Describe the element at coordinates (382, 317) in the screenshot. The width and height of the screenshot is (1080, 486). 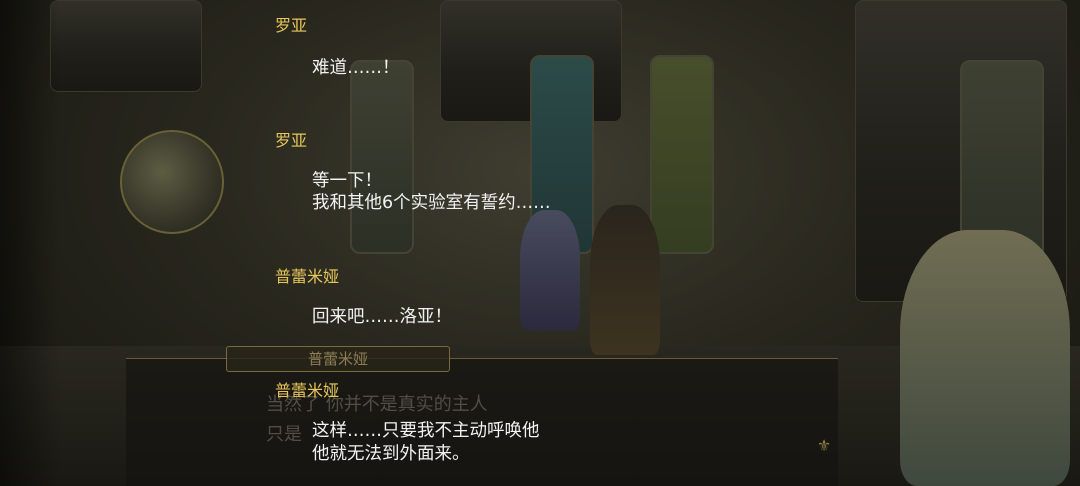
I see `log-line: 回来吧……洛亚！` at that location.